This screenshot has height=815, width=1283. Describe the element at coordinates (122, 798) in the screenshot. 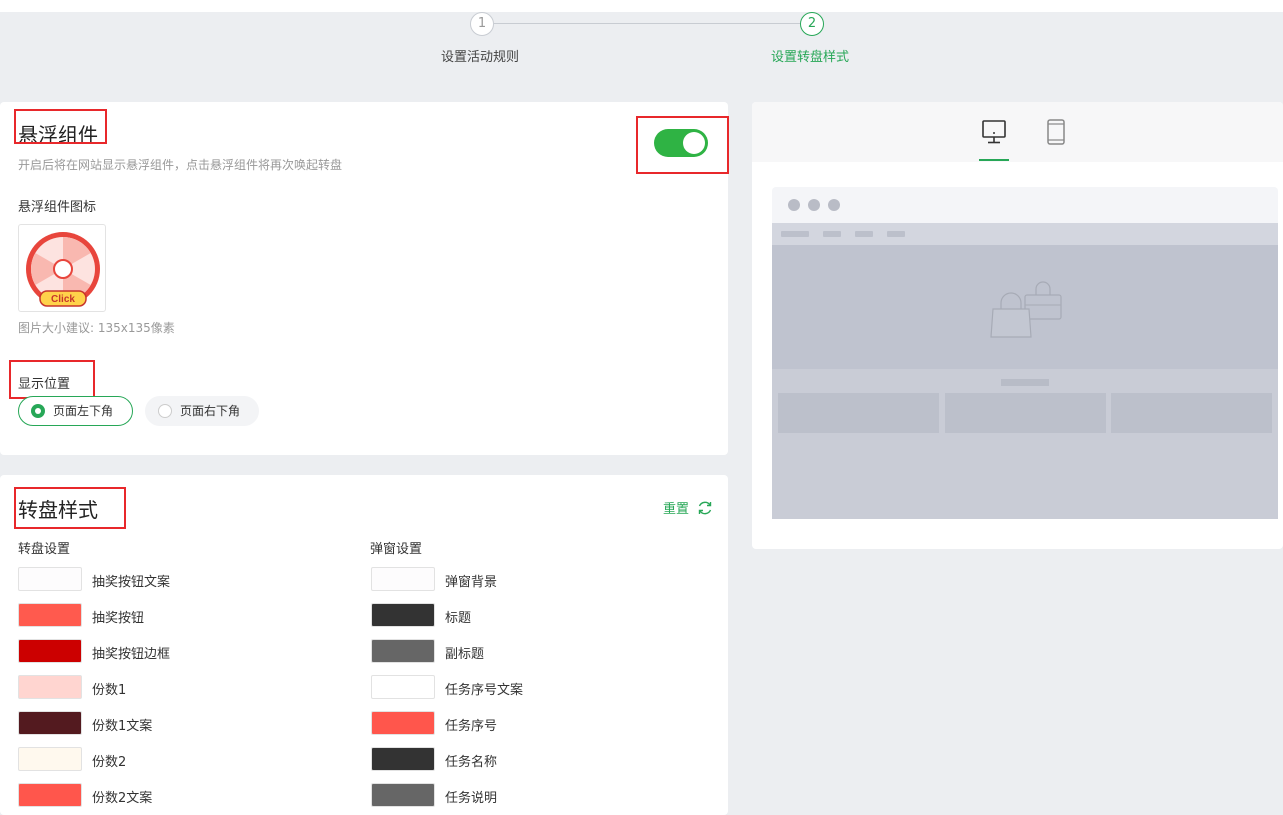

I see `color-label: 份数2文案` at that location.